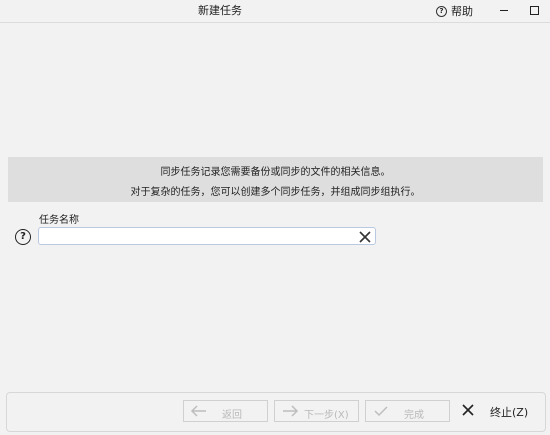  What do you see at coordinates (232, 415) in the screenshot?
I see `back-label: 返回` at bounding box center [232, 415].